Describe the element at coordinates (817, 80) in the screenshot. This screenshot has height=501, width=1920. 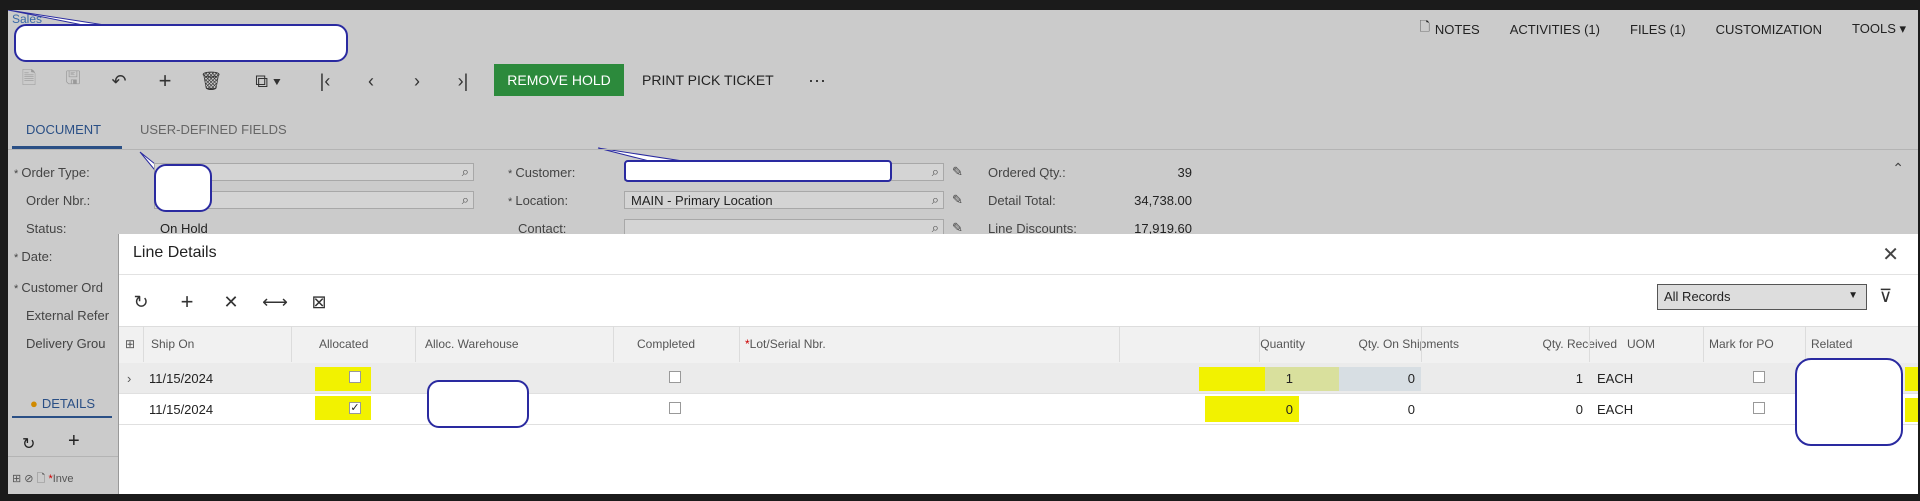
I see `more-actions-button: ···` at that location.